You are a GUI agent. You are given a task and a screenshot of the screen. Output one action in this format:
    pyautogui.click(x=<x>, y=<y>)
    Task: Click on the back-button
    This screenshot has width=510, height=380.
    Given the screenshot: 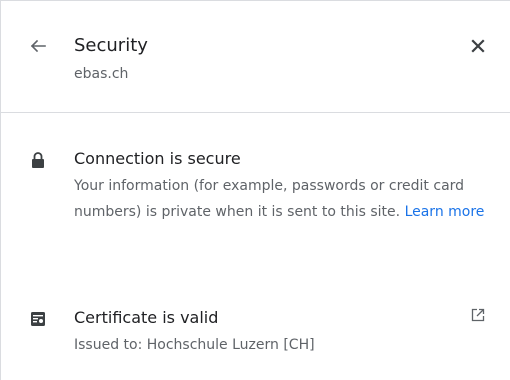 What is the action you would take?
    pyautogui.click(x=38, y=46)
    